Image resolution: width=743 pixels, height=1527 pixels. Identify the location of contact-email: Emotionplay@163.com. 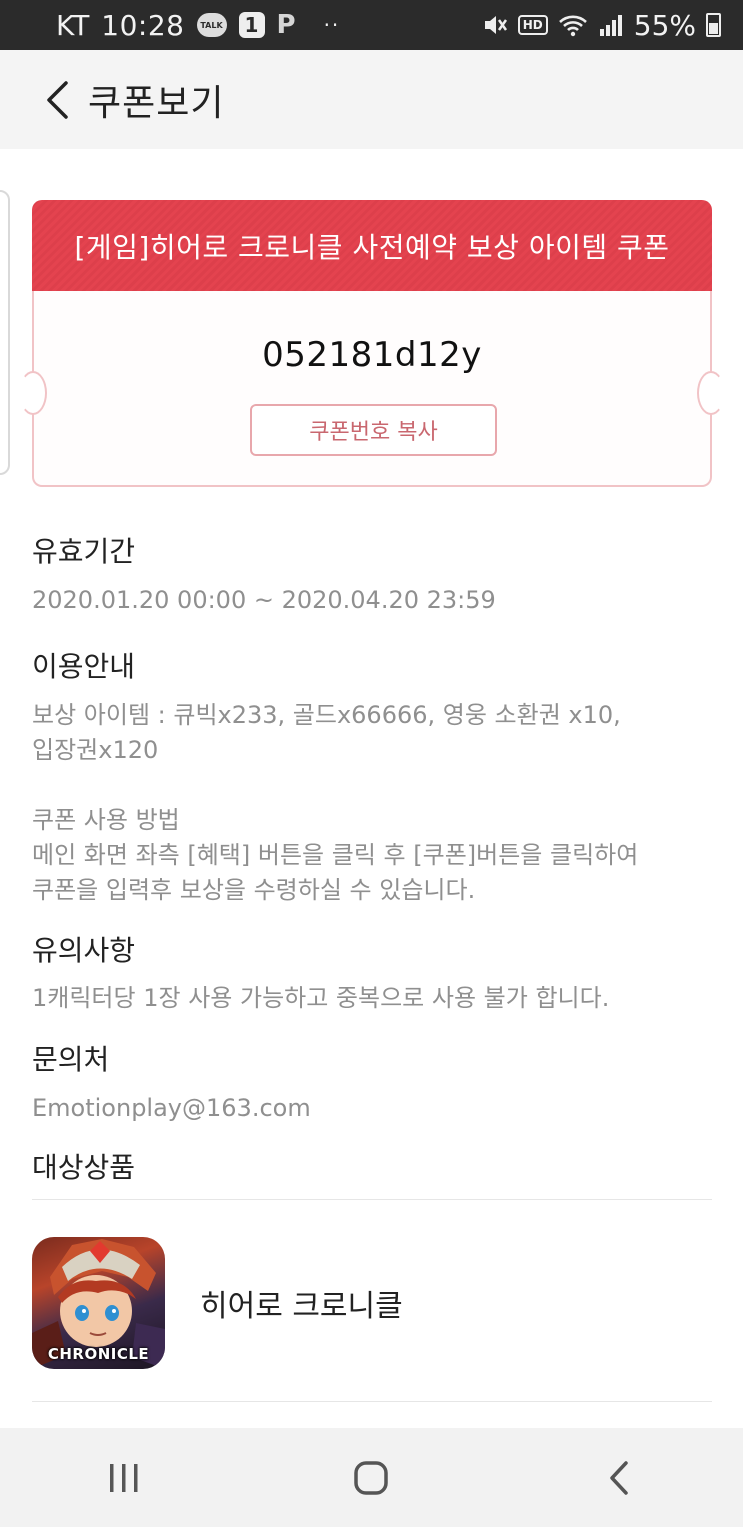
(171, 1108).